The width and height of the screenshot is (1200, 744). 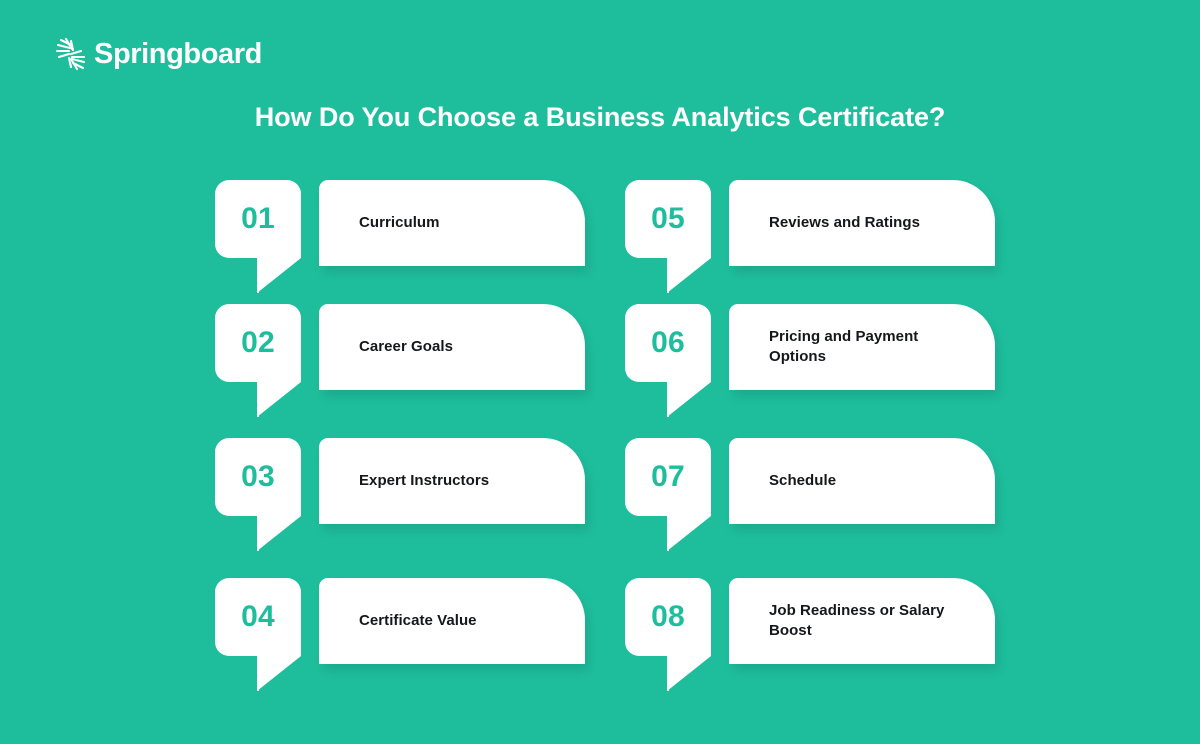 What do you see at coordinates (668, 237) in the screenshot?
I see `step-number-badge: 05` at bounding box center [668, 237].